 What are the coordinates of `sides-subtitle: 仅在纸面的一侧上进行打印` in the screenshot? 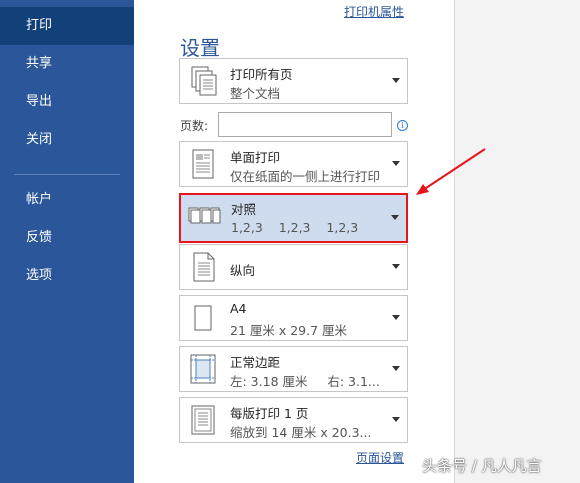 It's located at (305, 176).